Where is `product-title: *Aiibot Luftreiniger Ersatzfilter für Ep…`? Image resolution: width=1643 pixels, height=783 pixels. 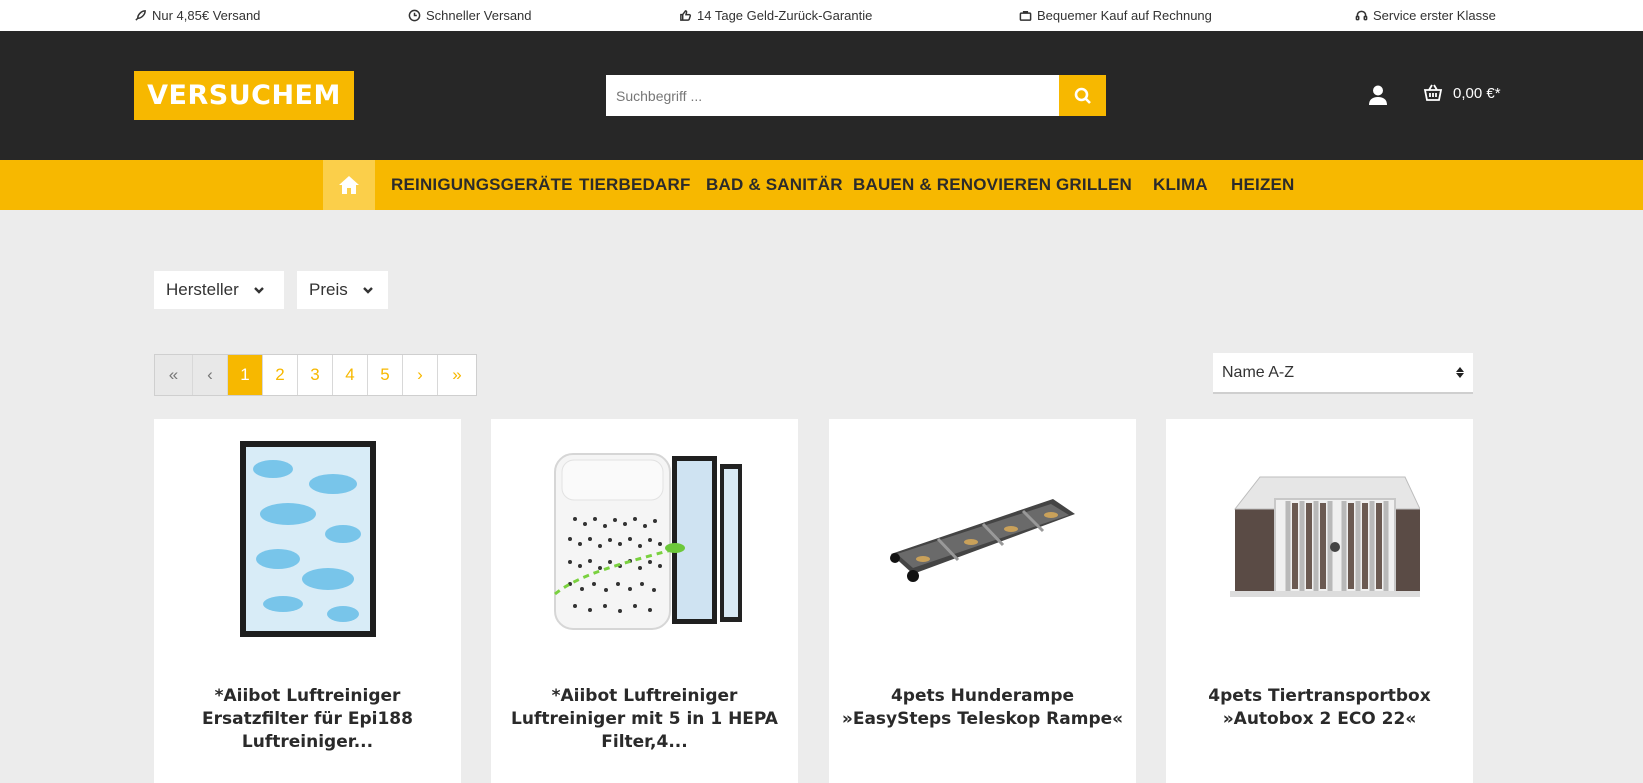
product-title: *Aiibot Luftreiniger Ersatzfilter für Ep… is located at coordinates (307, 719).